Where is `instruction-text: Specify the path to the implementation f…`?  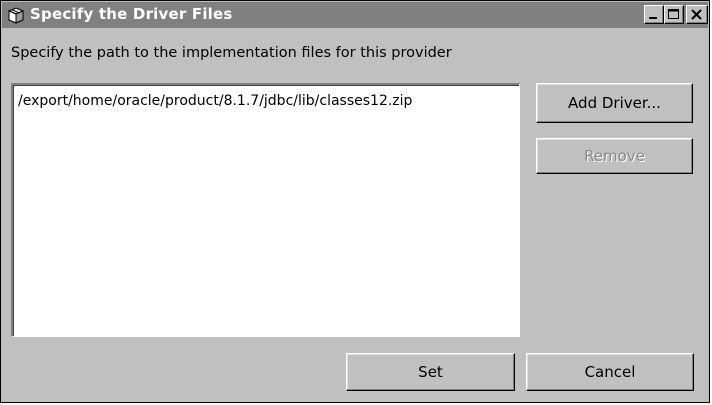 instruction-text: Specify the path to the implementation f… is located at coordinates (231, 53).